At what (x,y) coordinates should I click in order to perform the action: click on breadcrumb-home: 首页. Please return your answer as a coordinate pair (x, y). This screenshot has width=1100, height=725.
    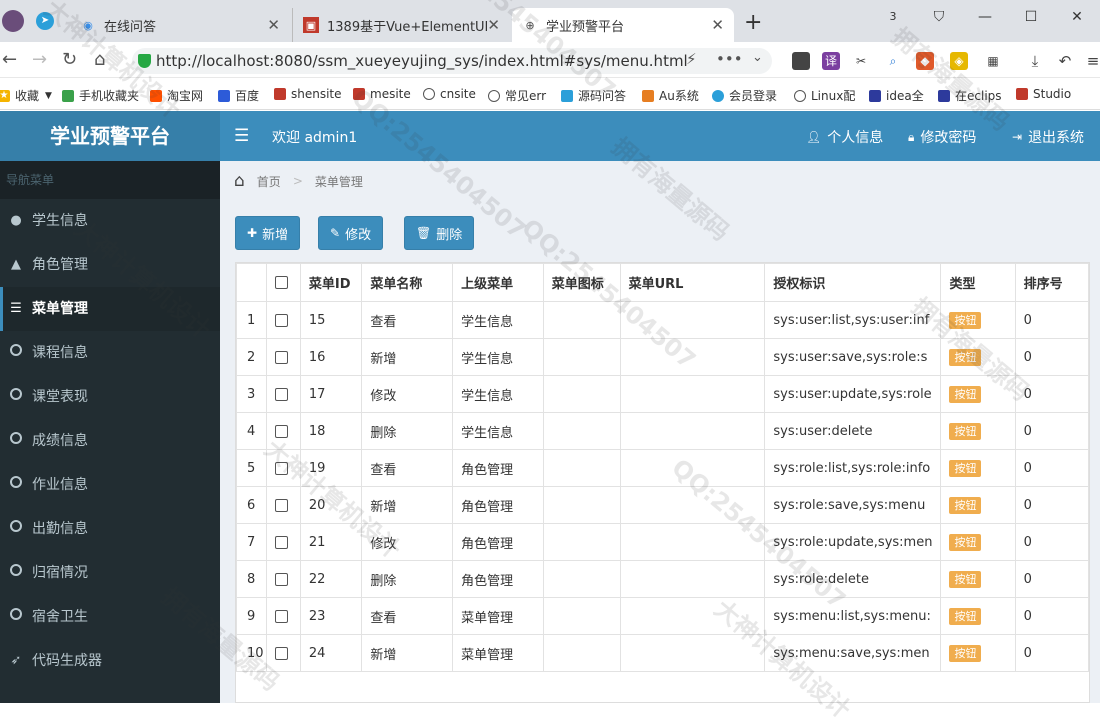
    Looking at the image, I should click on (269, 181).